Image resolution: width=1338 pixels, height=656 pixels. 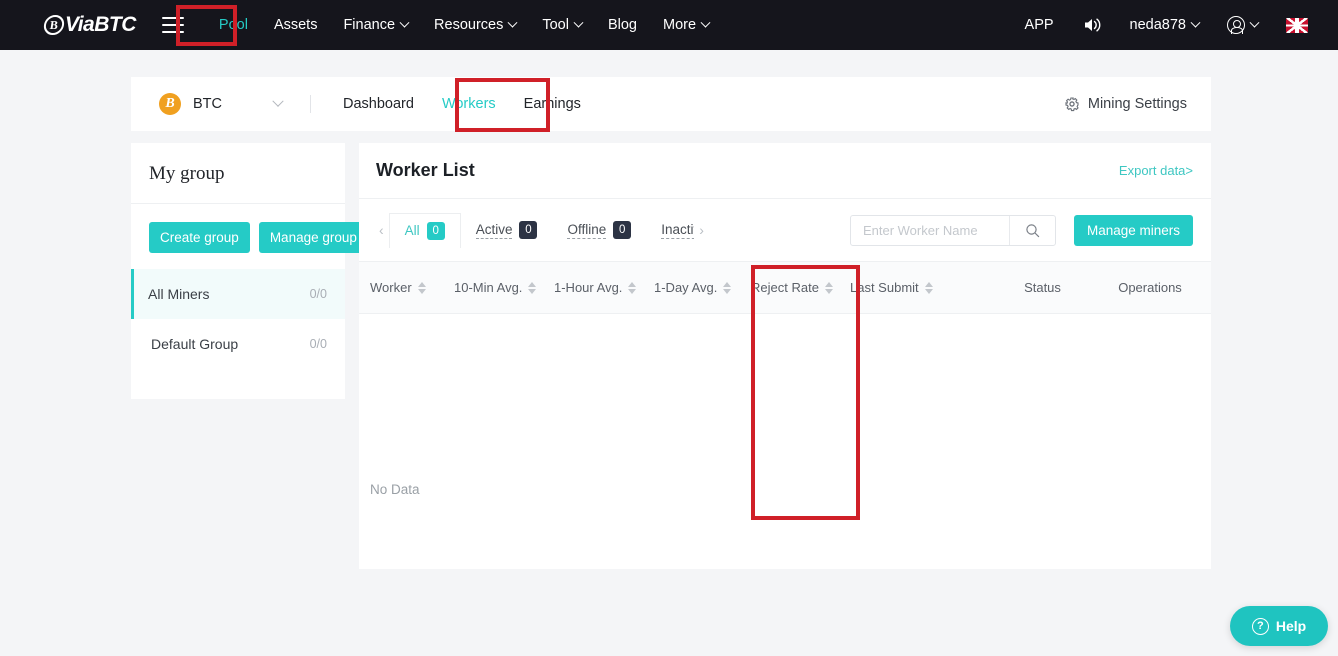 What do you see at coordinates (238, 173) in the screenshot?
I see `sidebar-title: My group` at bounding box center [238, 173].